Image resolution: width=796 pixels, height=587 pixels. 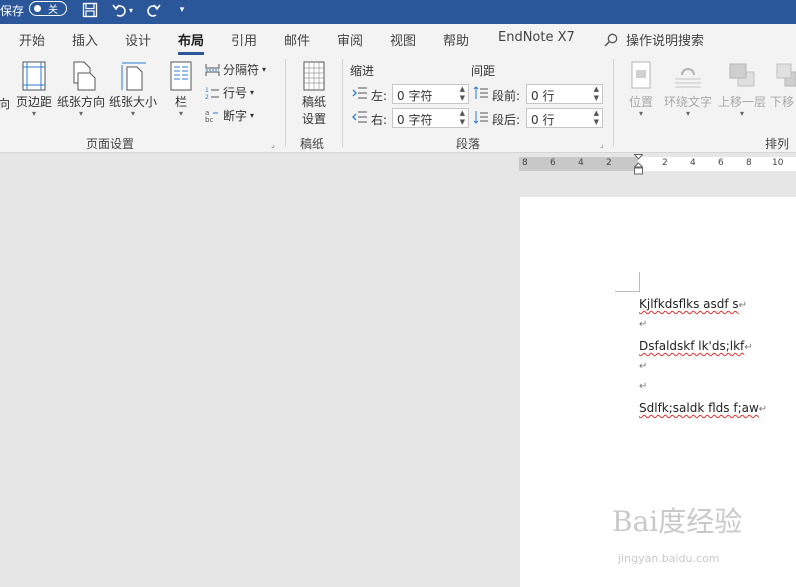 What do you see at coordinates (85, 39) in the screenshot?
I see `tab-insert: 插入` at bounding box center [85, 39].